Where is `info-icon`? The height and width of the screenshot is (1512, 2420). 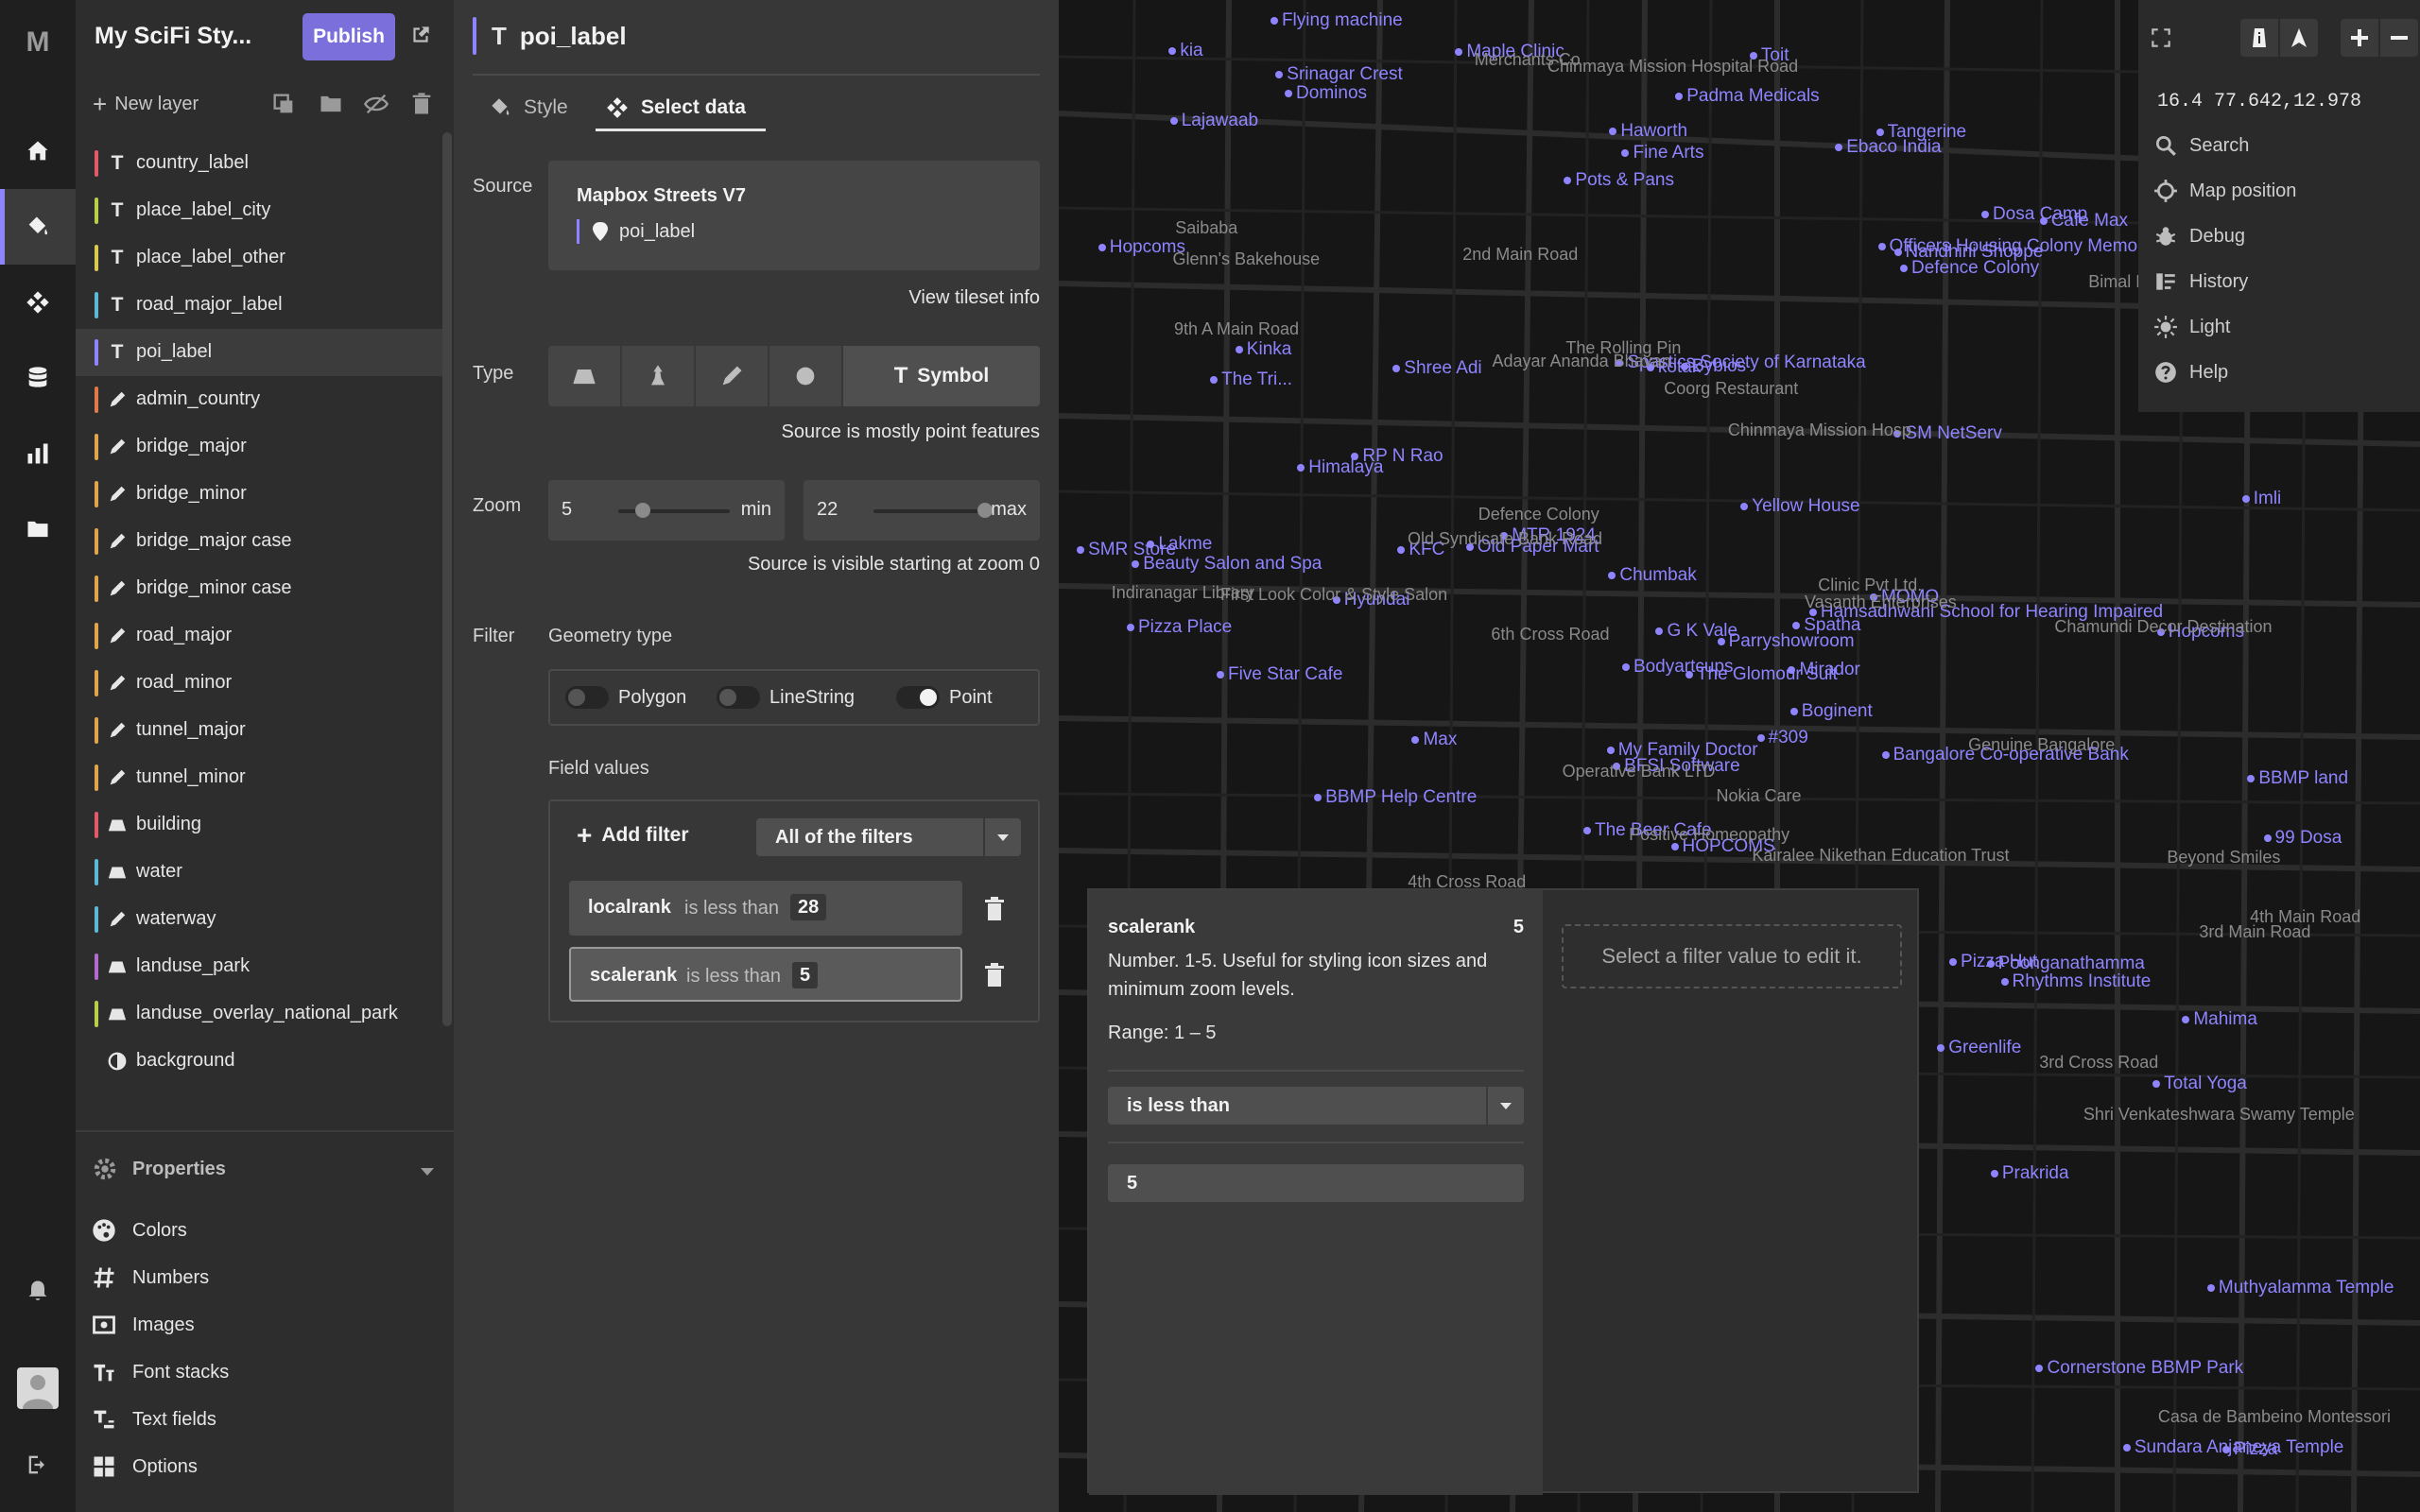 info-icon is located at coordinates (2259, 38).